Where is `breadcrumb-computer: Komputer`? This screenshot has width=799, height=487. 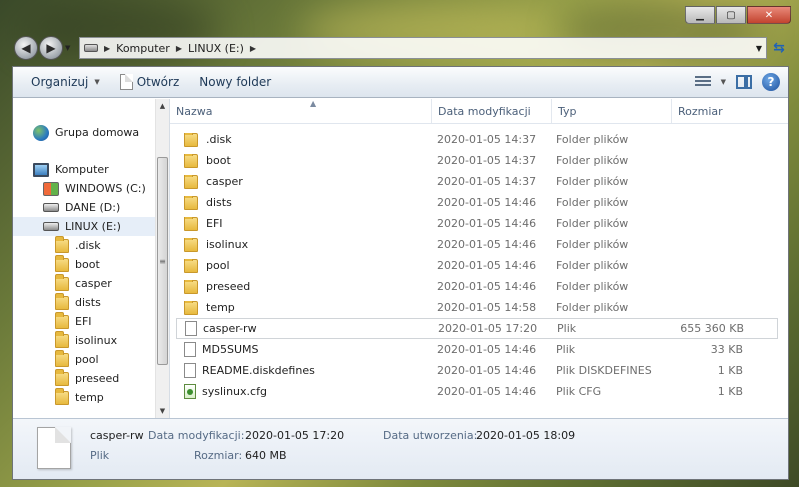
breadcrumb-computer: Komputer is located at coordinates (143, 48).